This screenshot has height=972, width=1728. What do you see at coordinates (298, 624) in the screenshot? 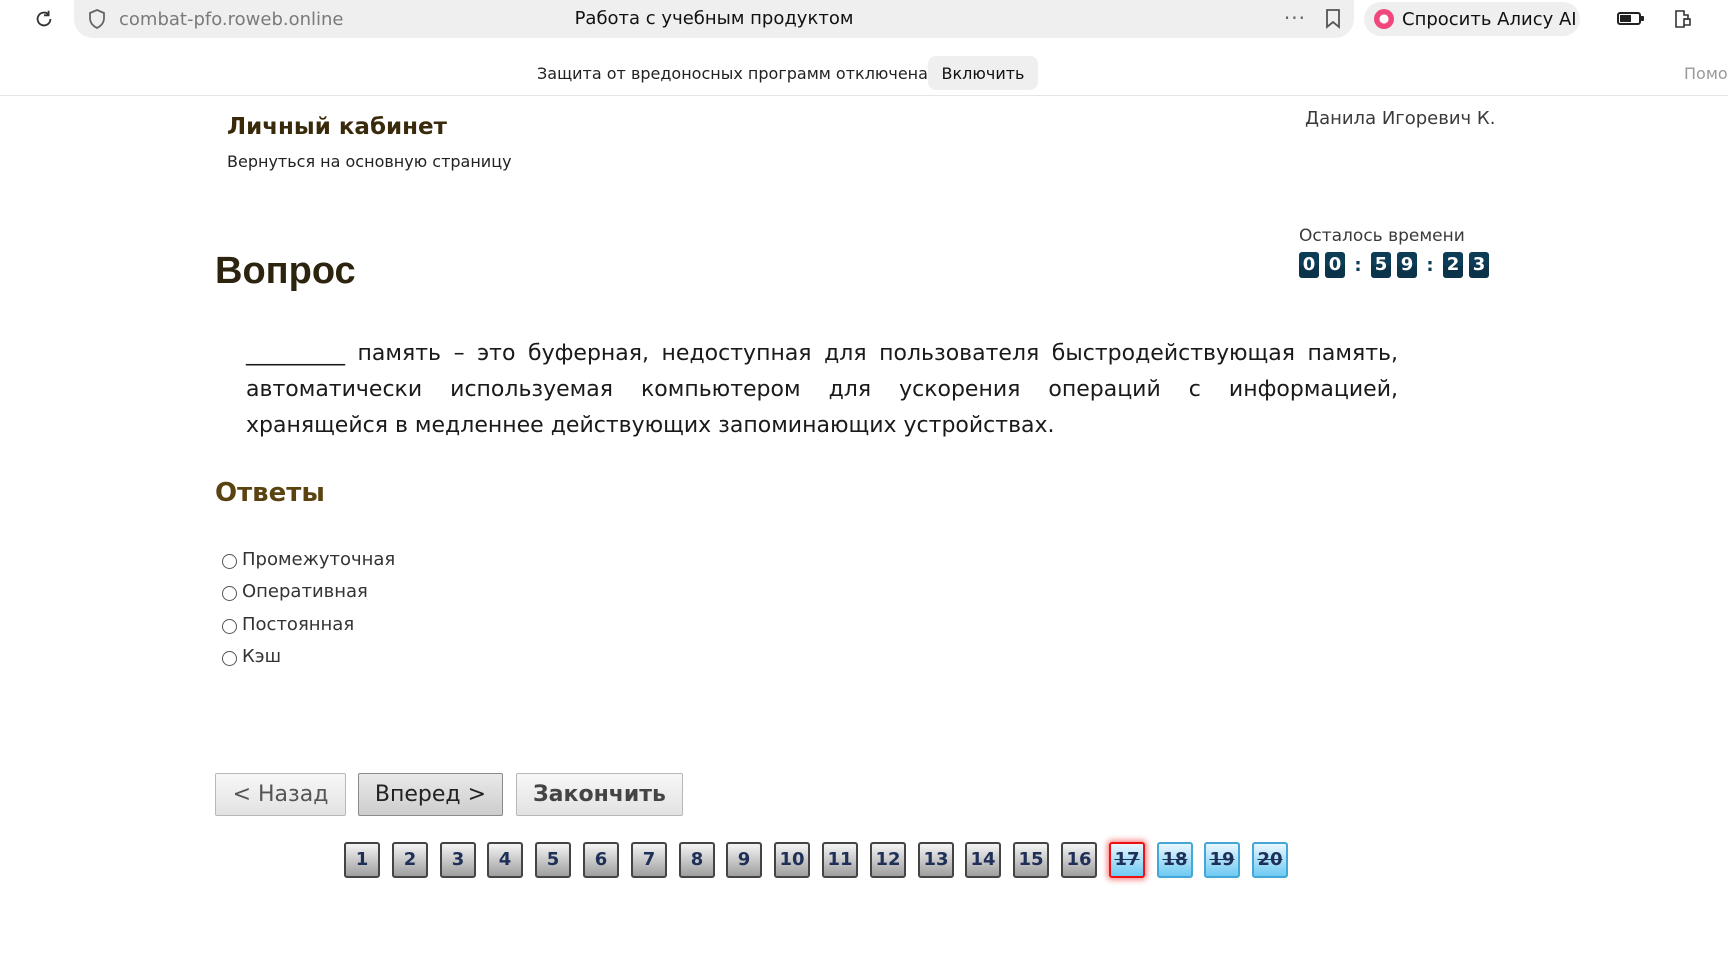
I see `answer-label: Постоянная` at bounding box center [298, 624].